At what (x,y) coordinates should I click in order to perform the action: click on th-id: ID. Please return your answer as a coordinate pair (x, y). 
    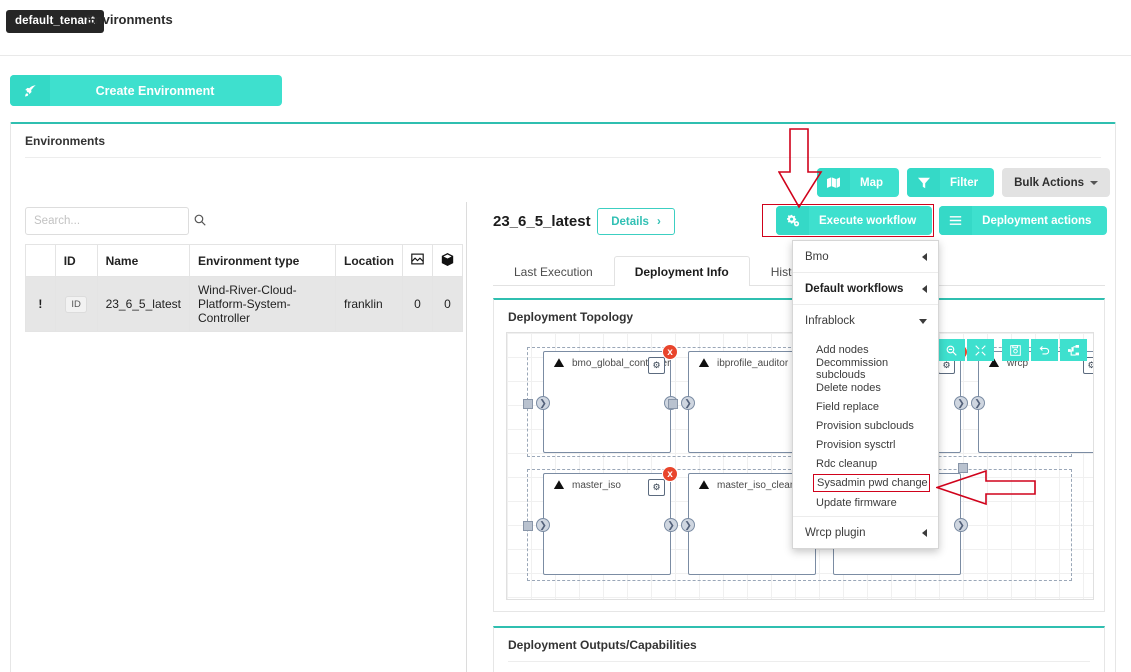
    Looking at the image, I should click on (76, 260).